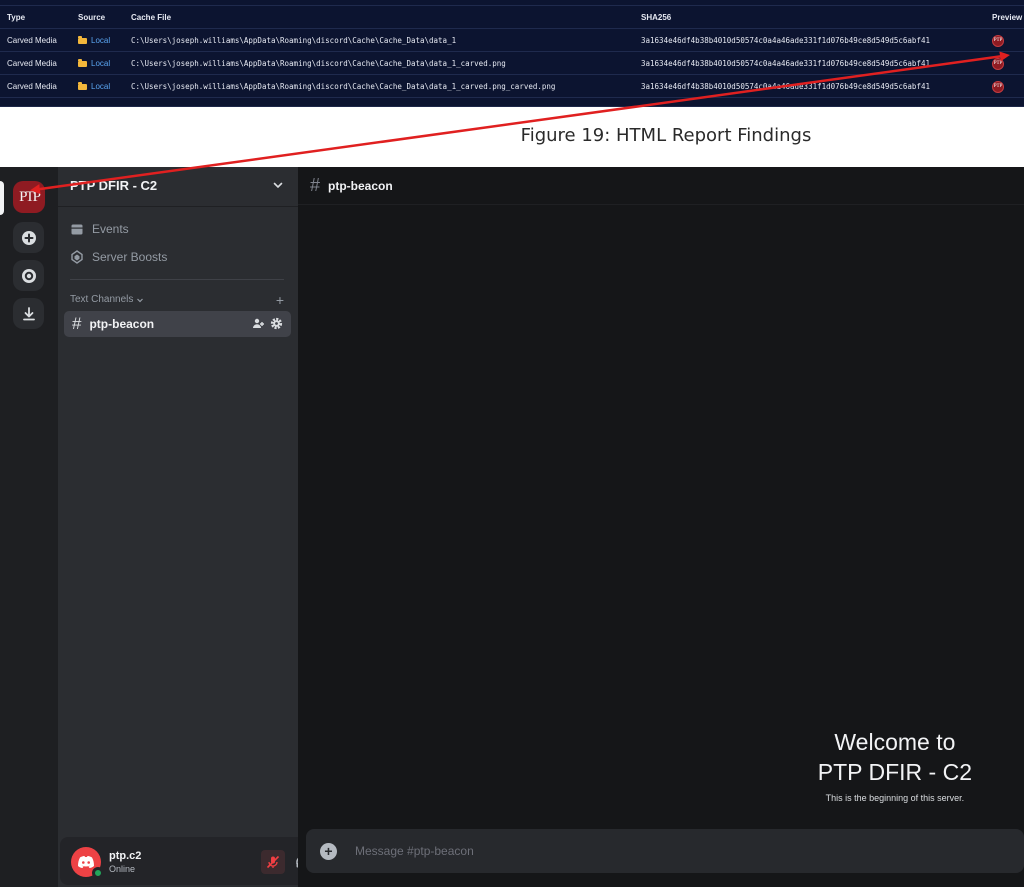 This screenshot has height=887, width=1024. What do you see at coordinates (125, 856) in the screenshot?
I see `username: ptp.c2` at bounding box center [125, 856].